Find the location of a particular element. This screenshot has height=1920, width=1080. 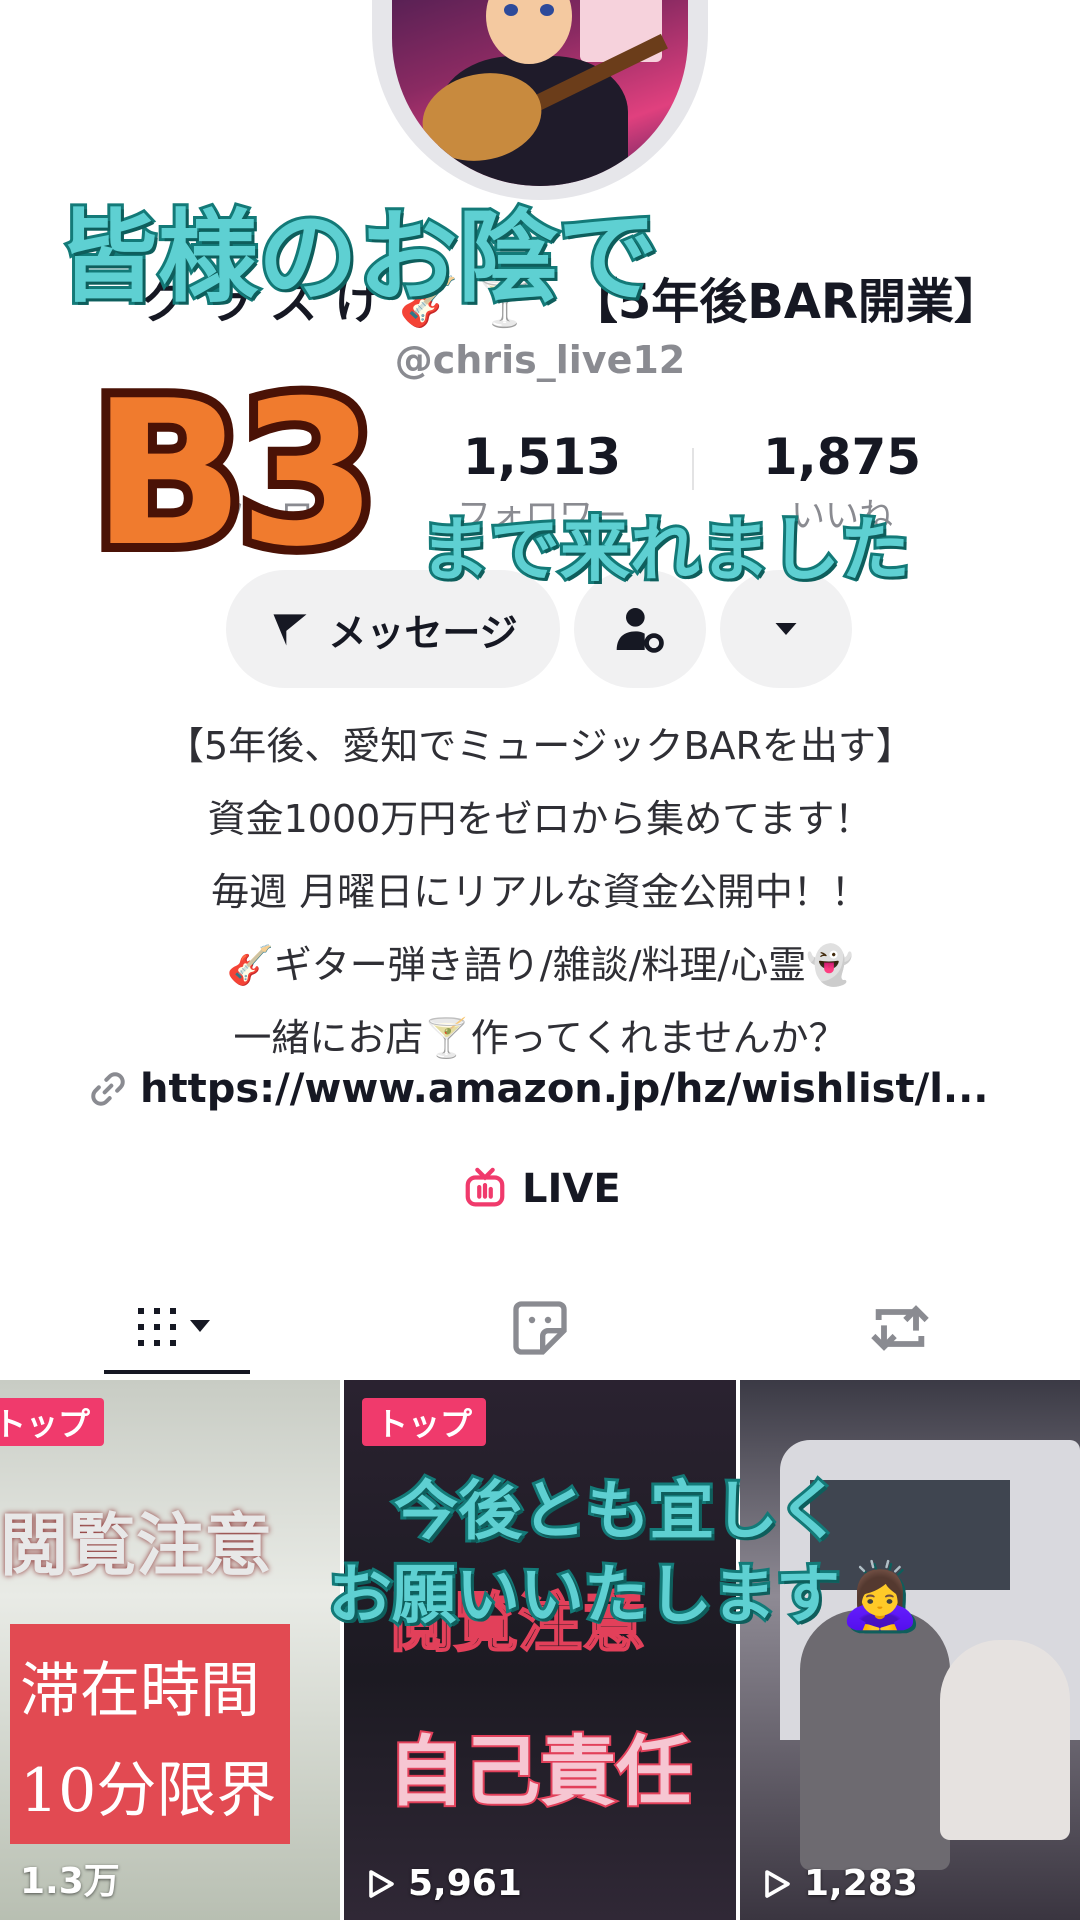

view-count: 1,283 is located at coordinates (838, 1883).